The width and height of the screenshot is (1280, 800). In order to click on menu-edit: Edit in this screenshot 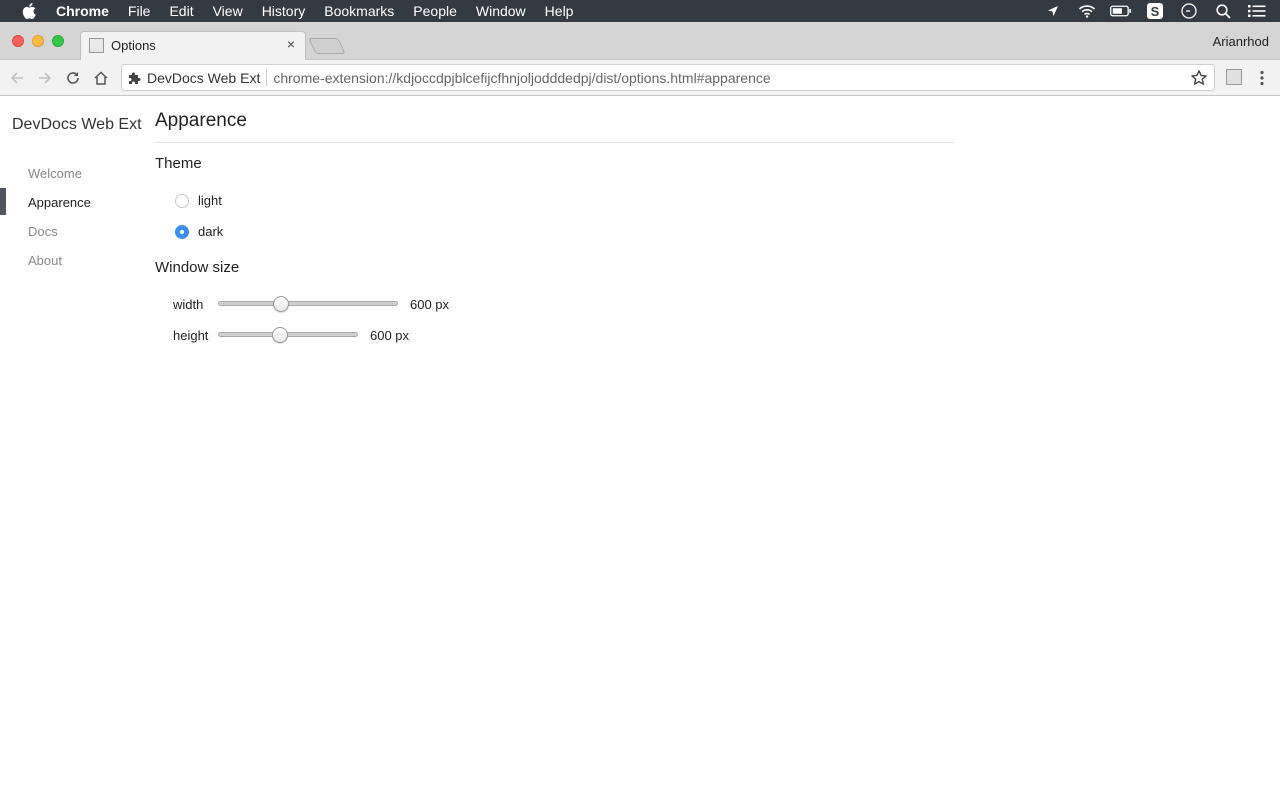, I will do `click(181, 11)`.